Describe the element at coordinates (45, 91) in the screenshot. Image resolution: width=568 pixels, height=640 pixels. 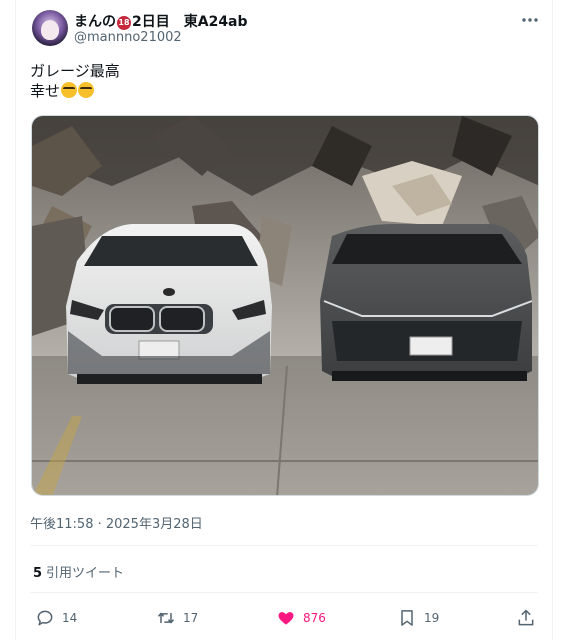
I see `tweet-line-2: 幸せ` at that location.